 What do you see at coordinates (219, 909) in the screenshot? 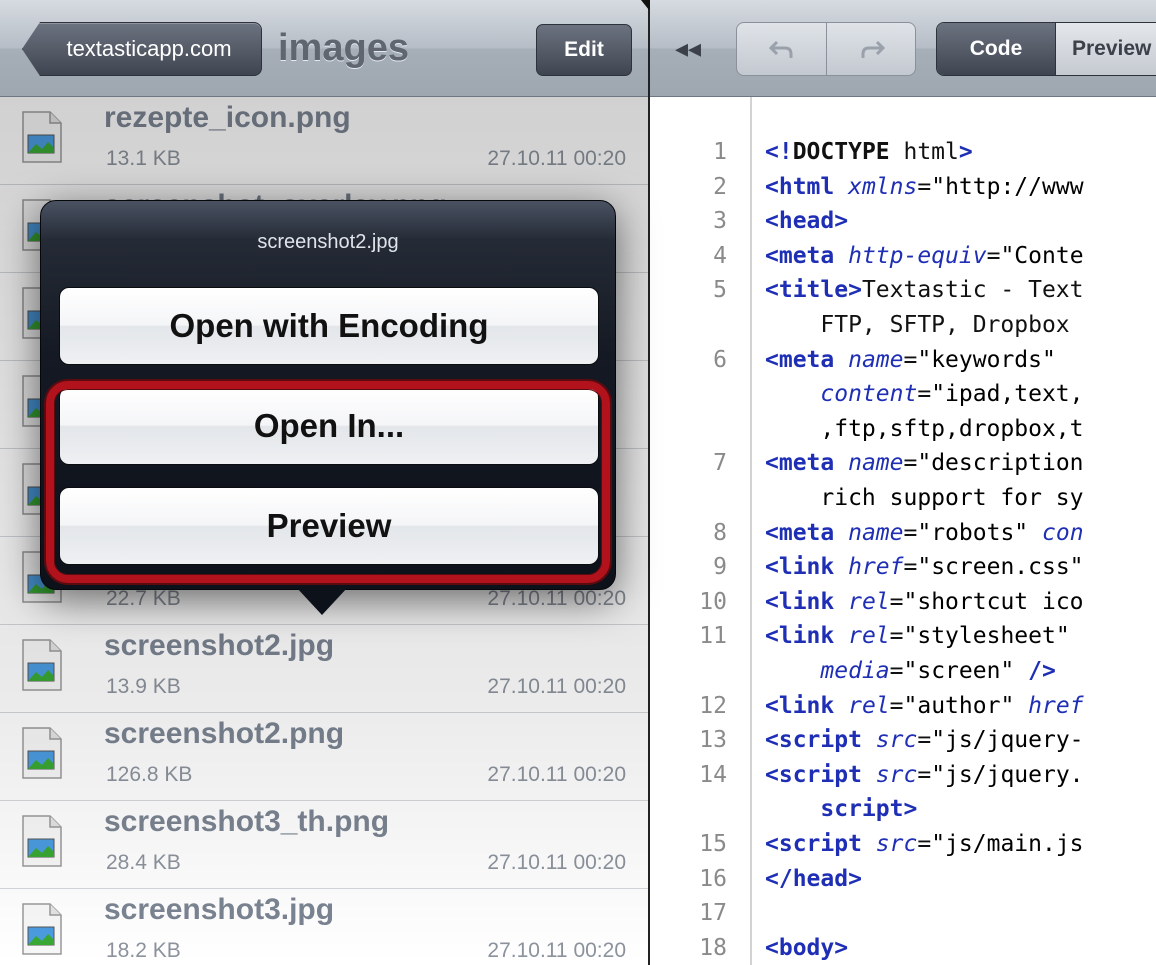
I see `file-name: screenshot3.jpg` at bounding box center [219, 909].